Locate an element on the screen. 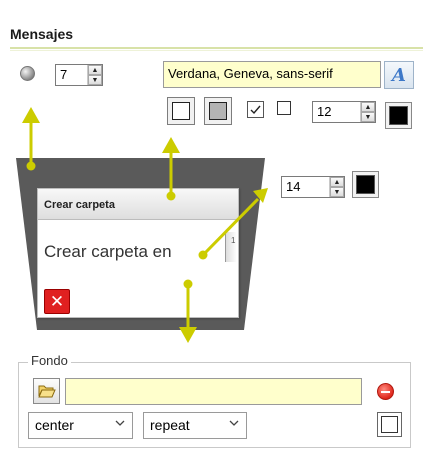  font-color-swatch is located at coordinates (398, 115).